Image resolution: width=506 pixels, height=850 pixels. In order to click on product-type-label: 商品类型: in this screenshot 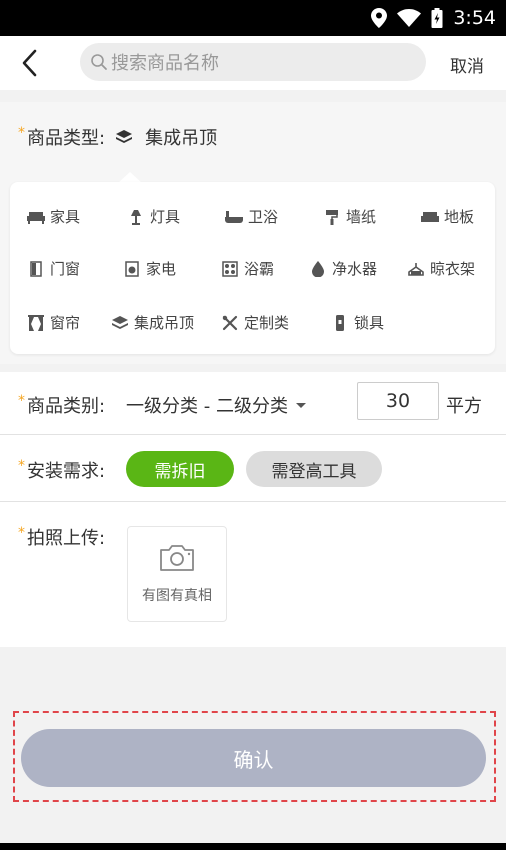, I will do `click(66, 138)`.